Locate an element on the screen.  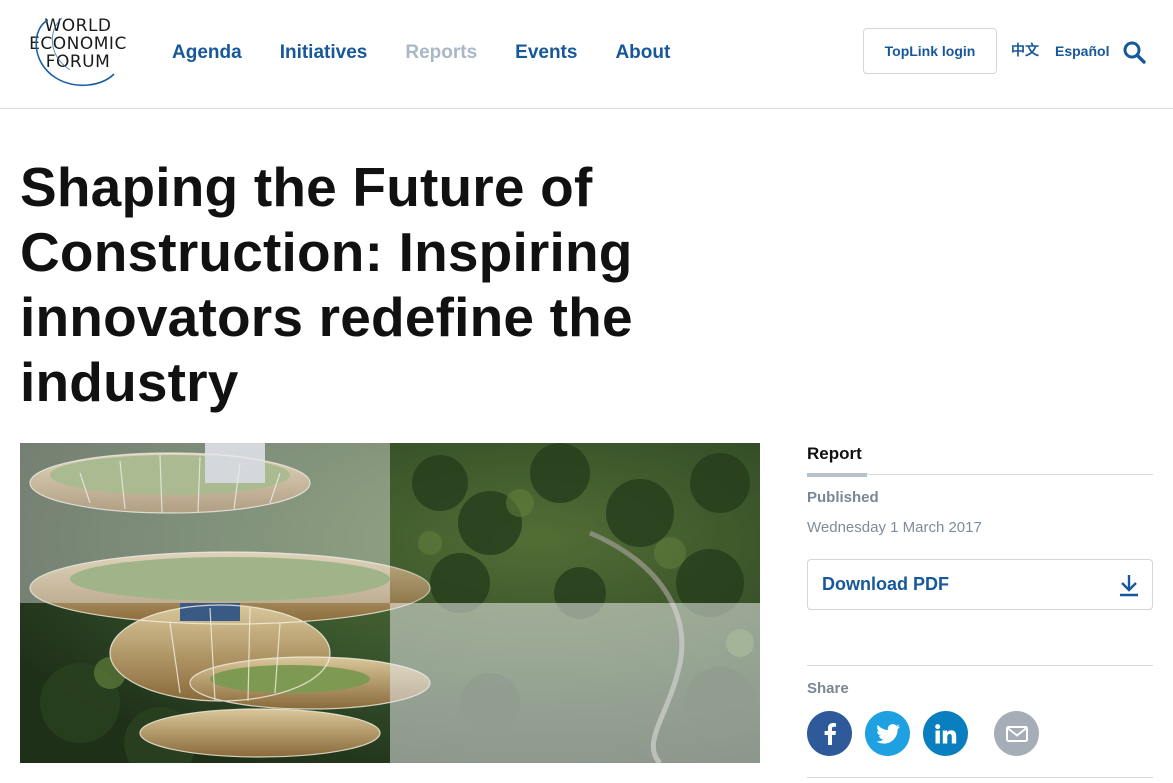
language-link-spanish: Español is located at coordinates (1082, 51).